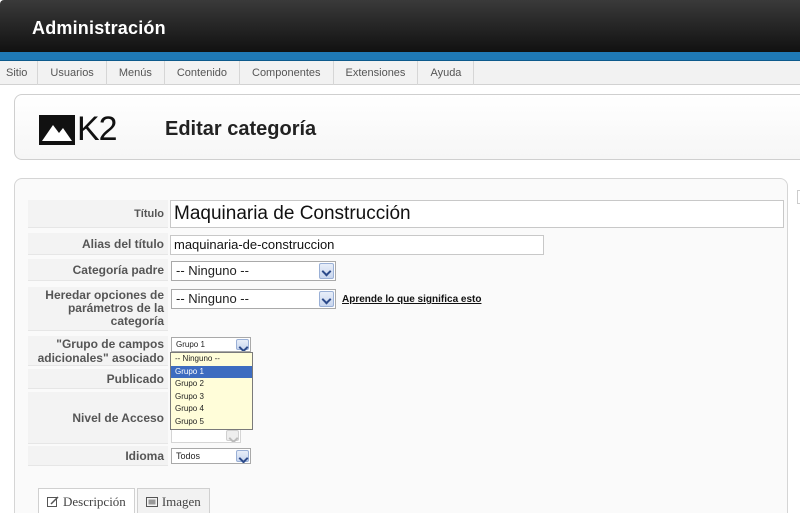 This screenshot has height=513, width=800. What do you see at coordinates (211, 384) in the screenshot?
I see `dropdown-option: Grupo 2` at bounding box center [211, 384].